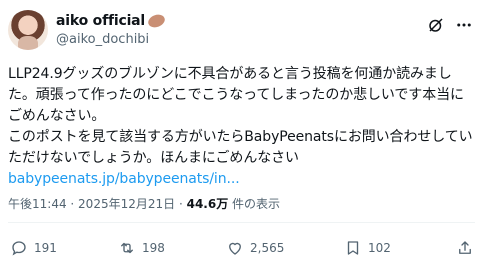 The image size is (483, 272). I want to click on share-button, so click(468, 248).